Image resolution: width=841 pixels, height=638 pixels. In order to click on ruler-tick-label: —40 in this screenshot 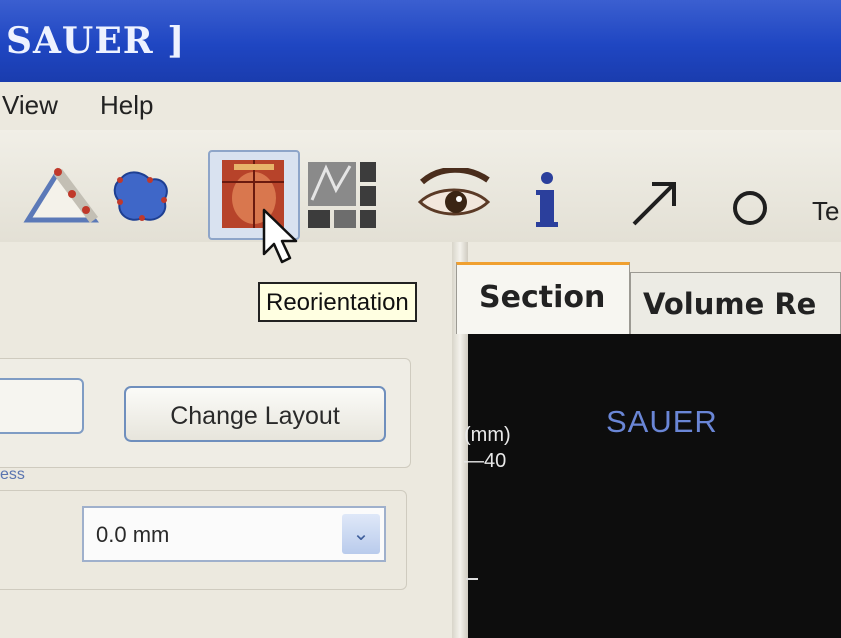, I will do `click(485, 461)`.